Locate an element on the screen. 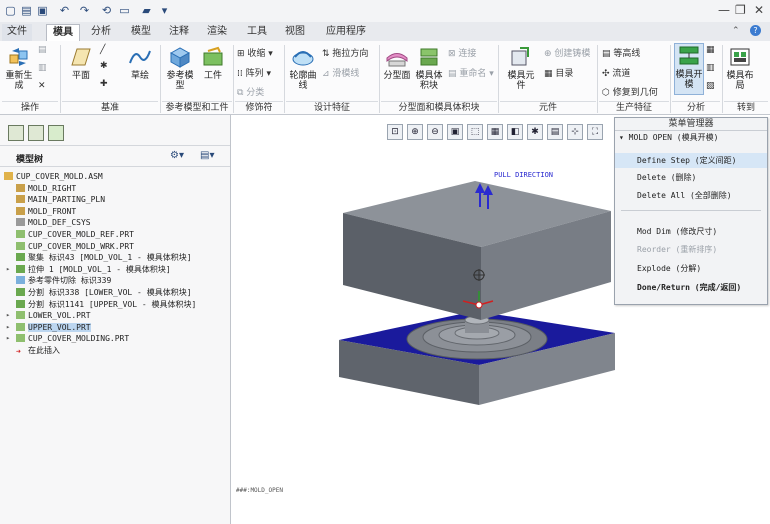 Image resolution: width=770 pixels, height=524 pixels. mold-volume-button: 模具体积块 is located at coordinates (429, 68).